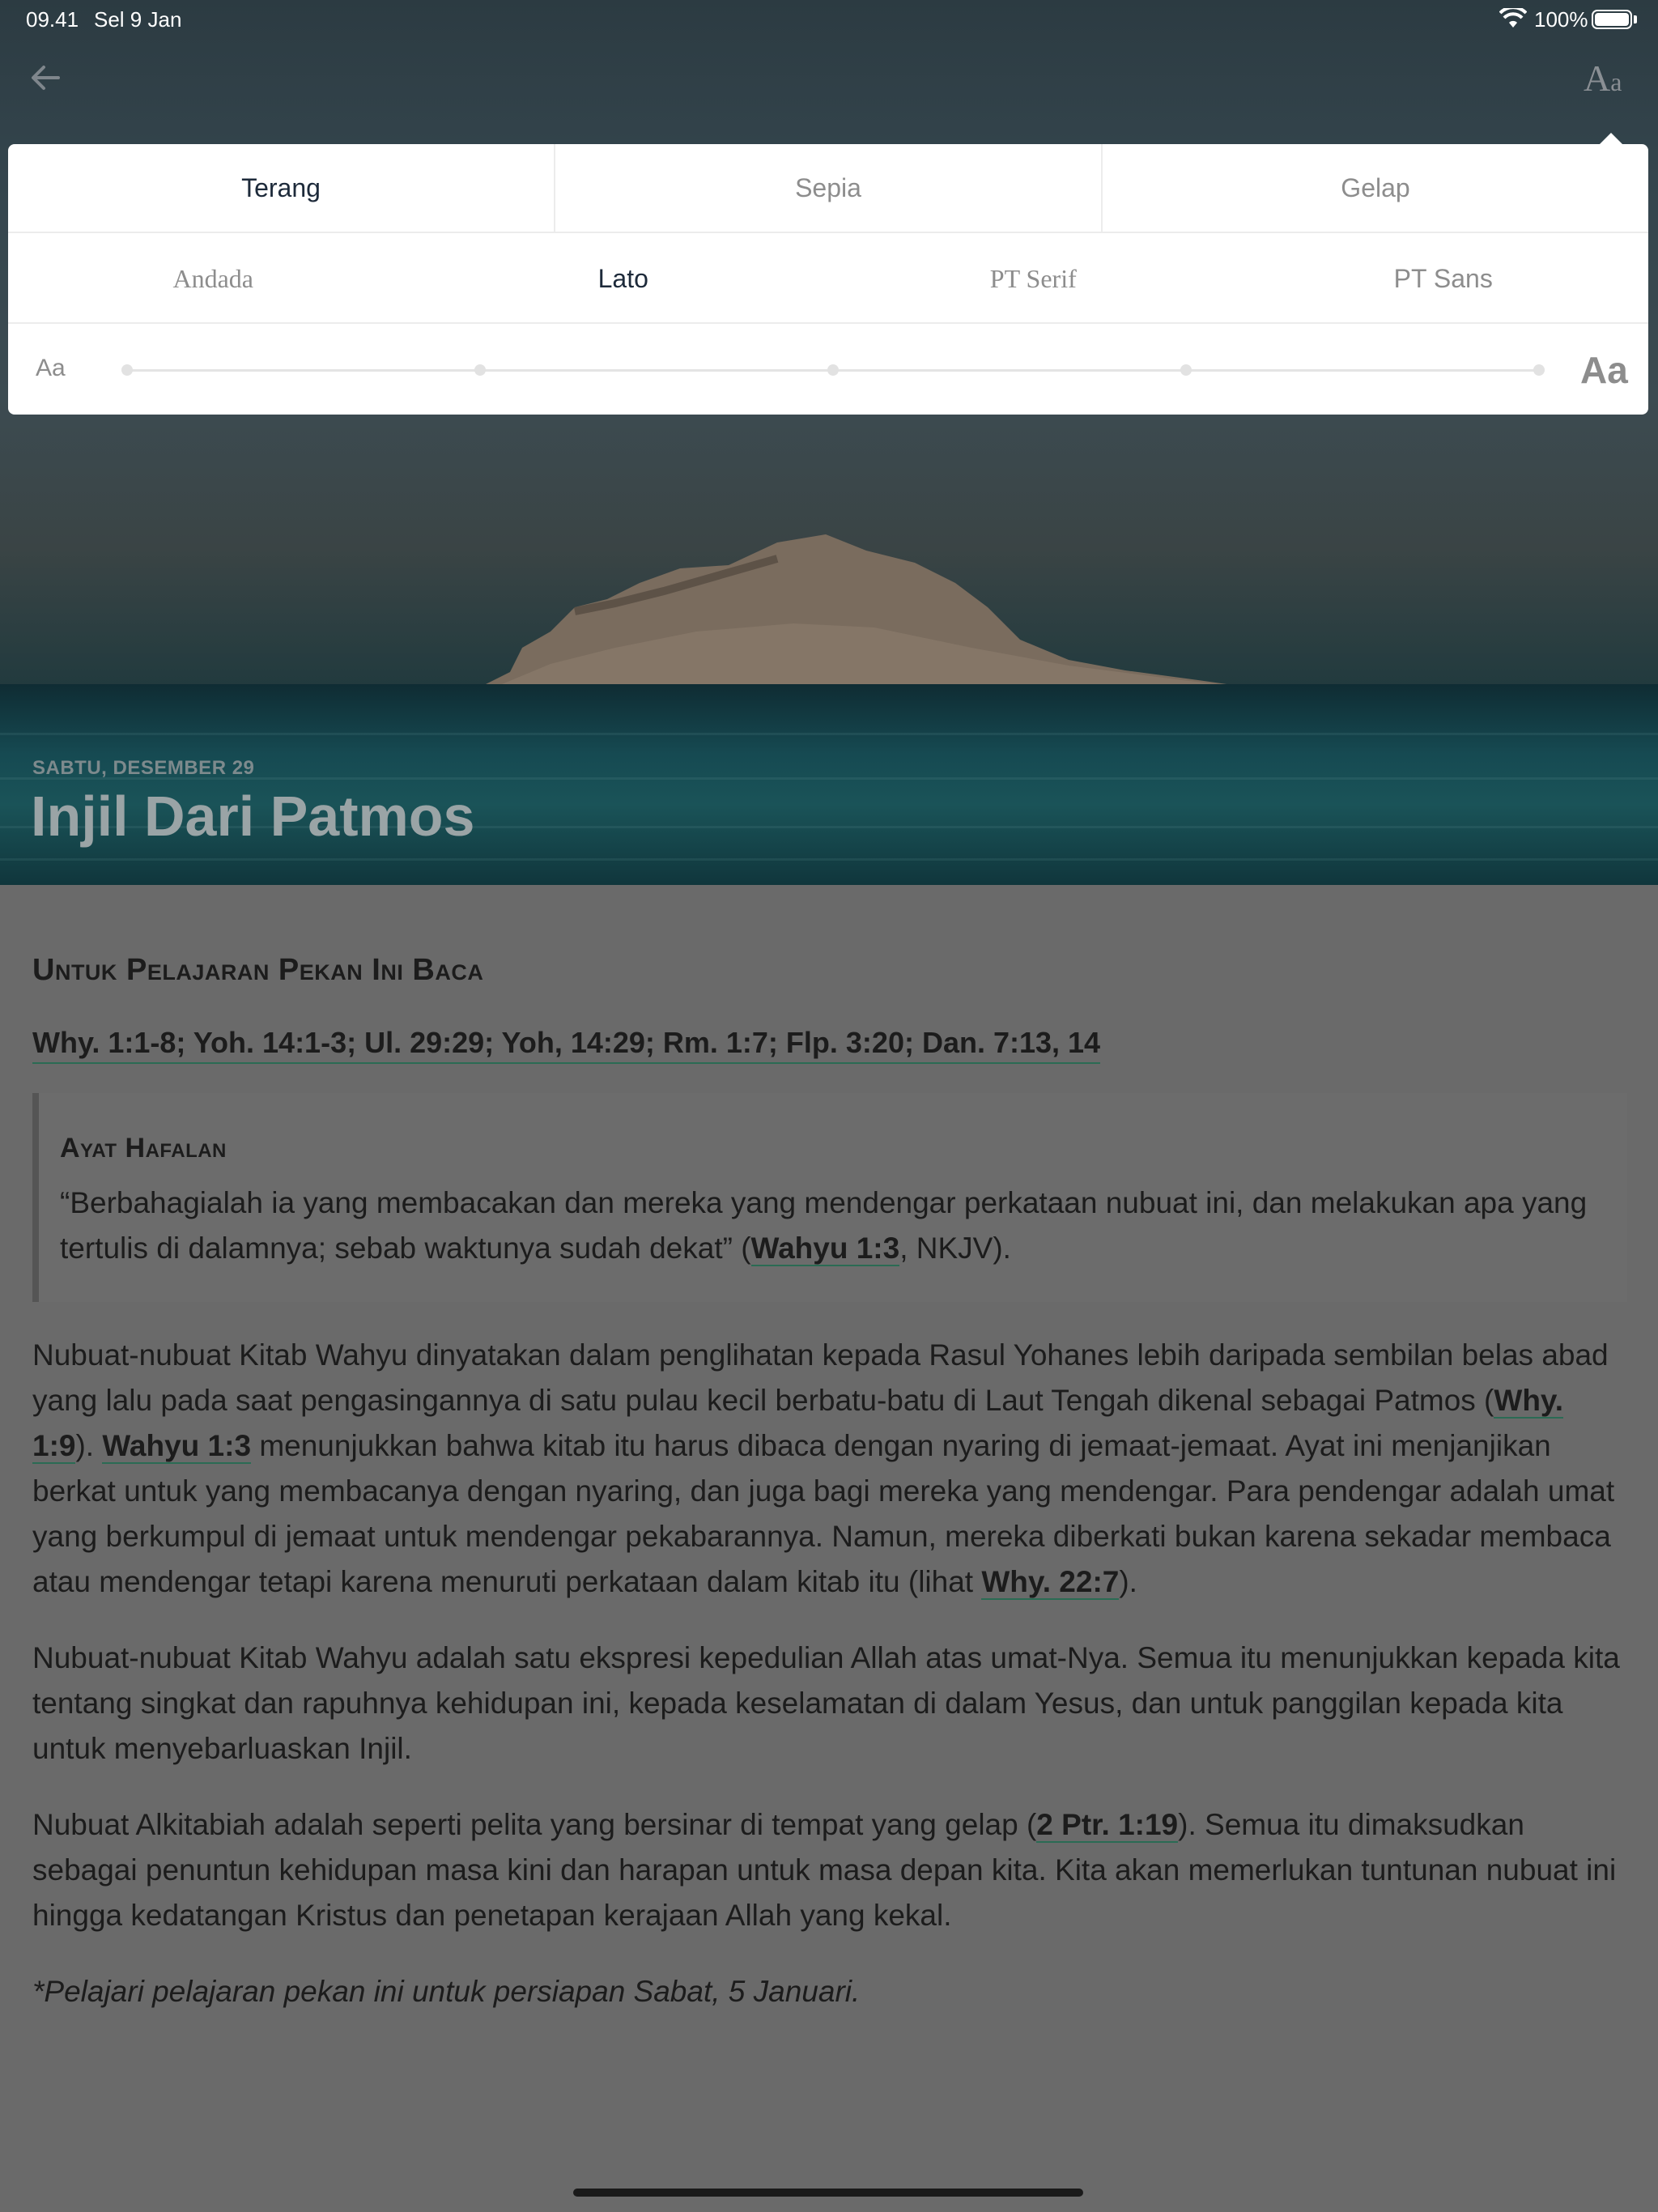 This screenshot has width=1658, height=2212. What do you see at coordinates (143, 768) in the screenshot?
I see `lesson-day-label: SABTU, DESEMBER 29` at bounding box center [143, 768].